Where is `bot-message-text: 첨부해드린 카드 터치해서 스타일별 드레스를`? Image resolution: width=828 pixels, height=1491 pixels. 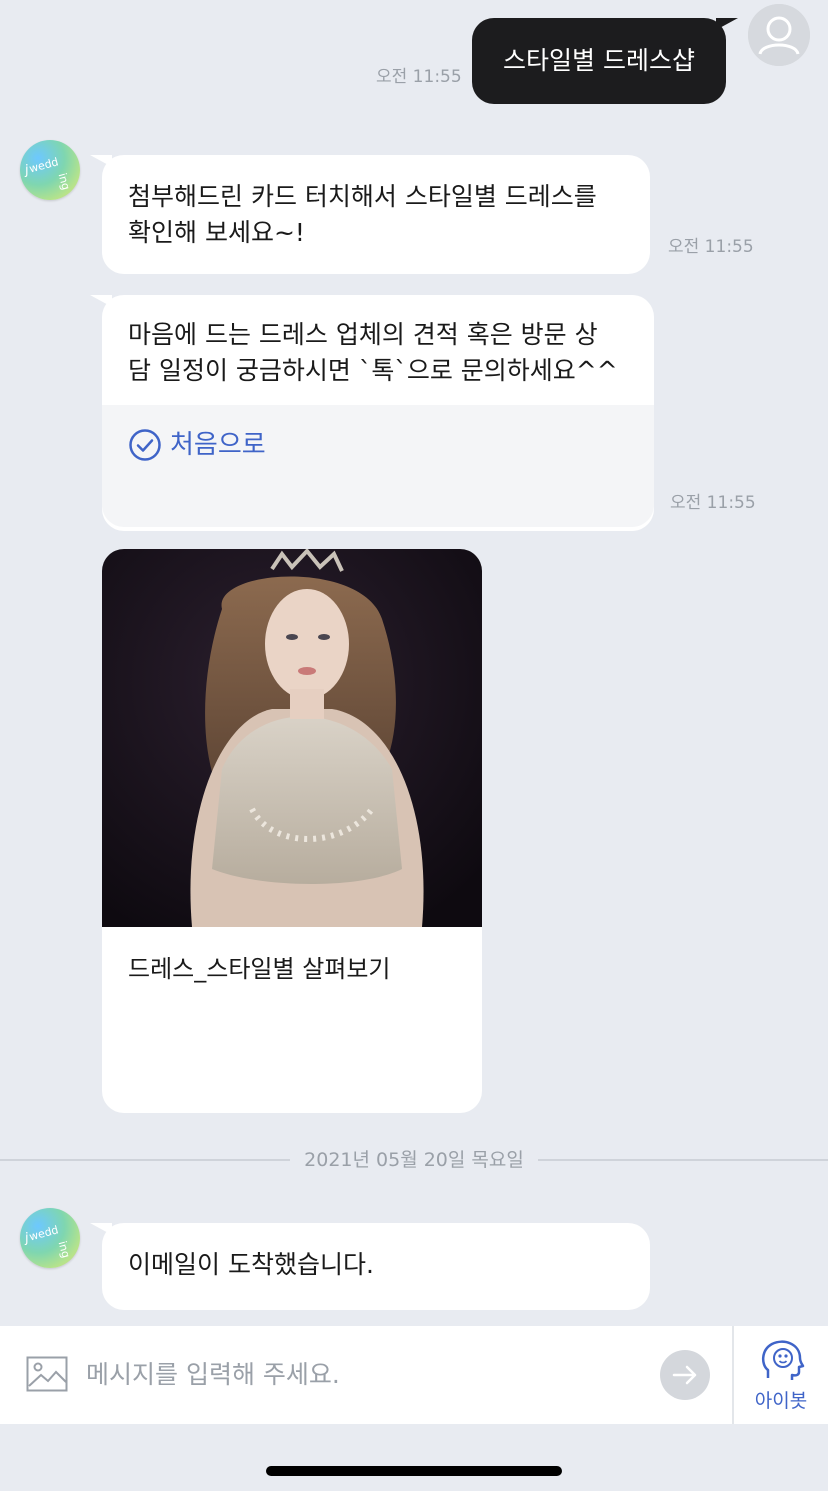
bot-message-text: 첨부해드린 카드 터치해서 스타일별 드레스를 is located at coordinates (362, 196).